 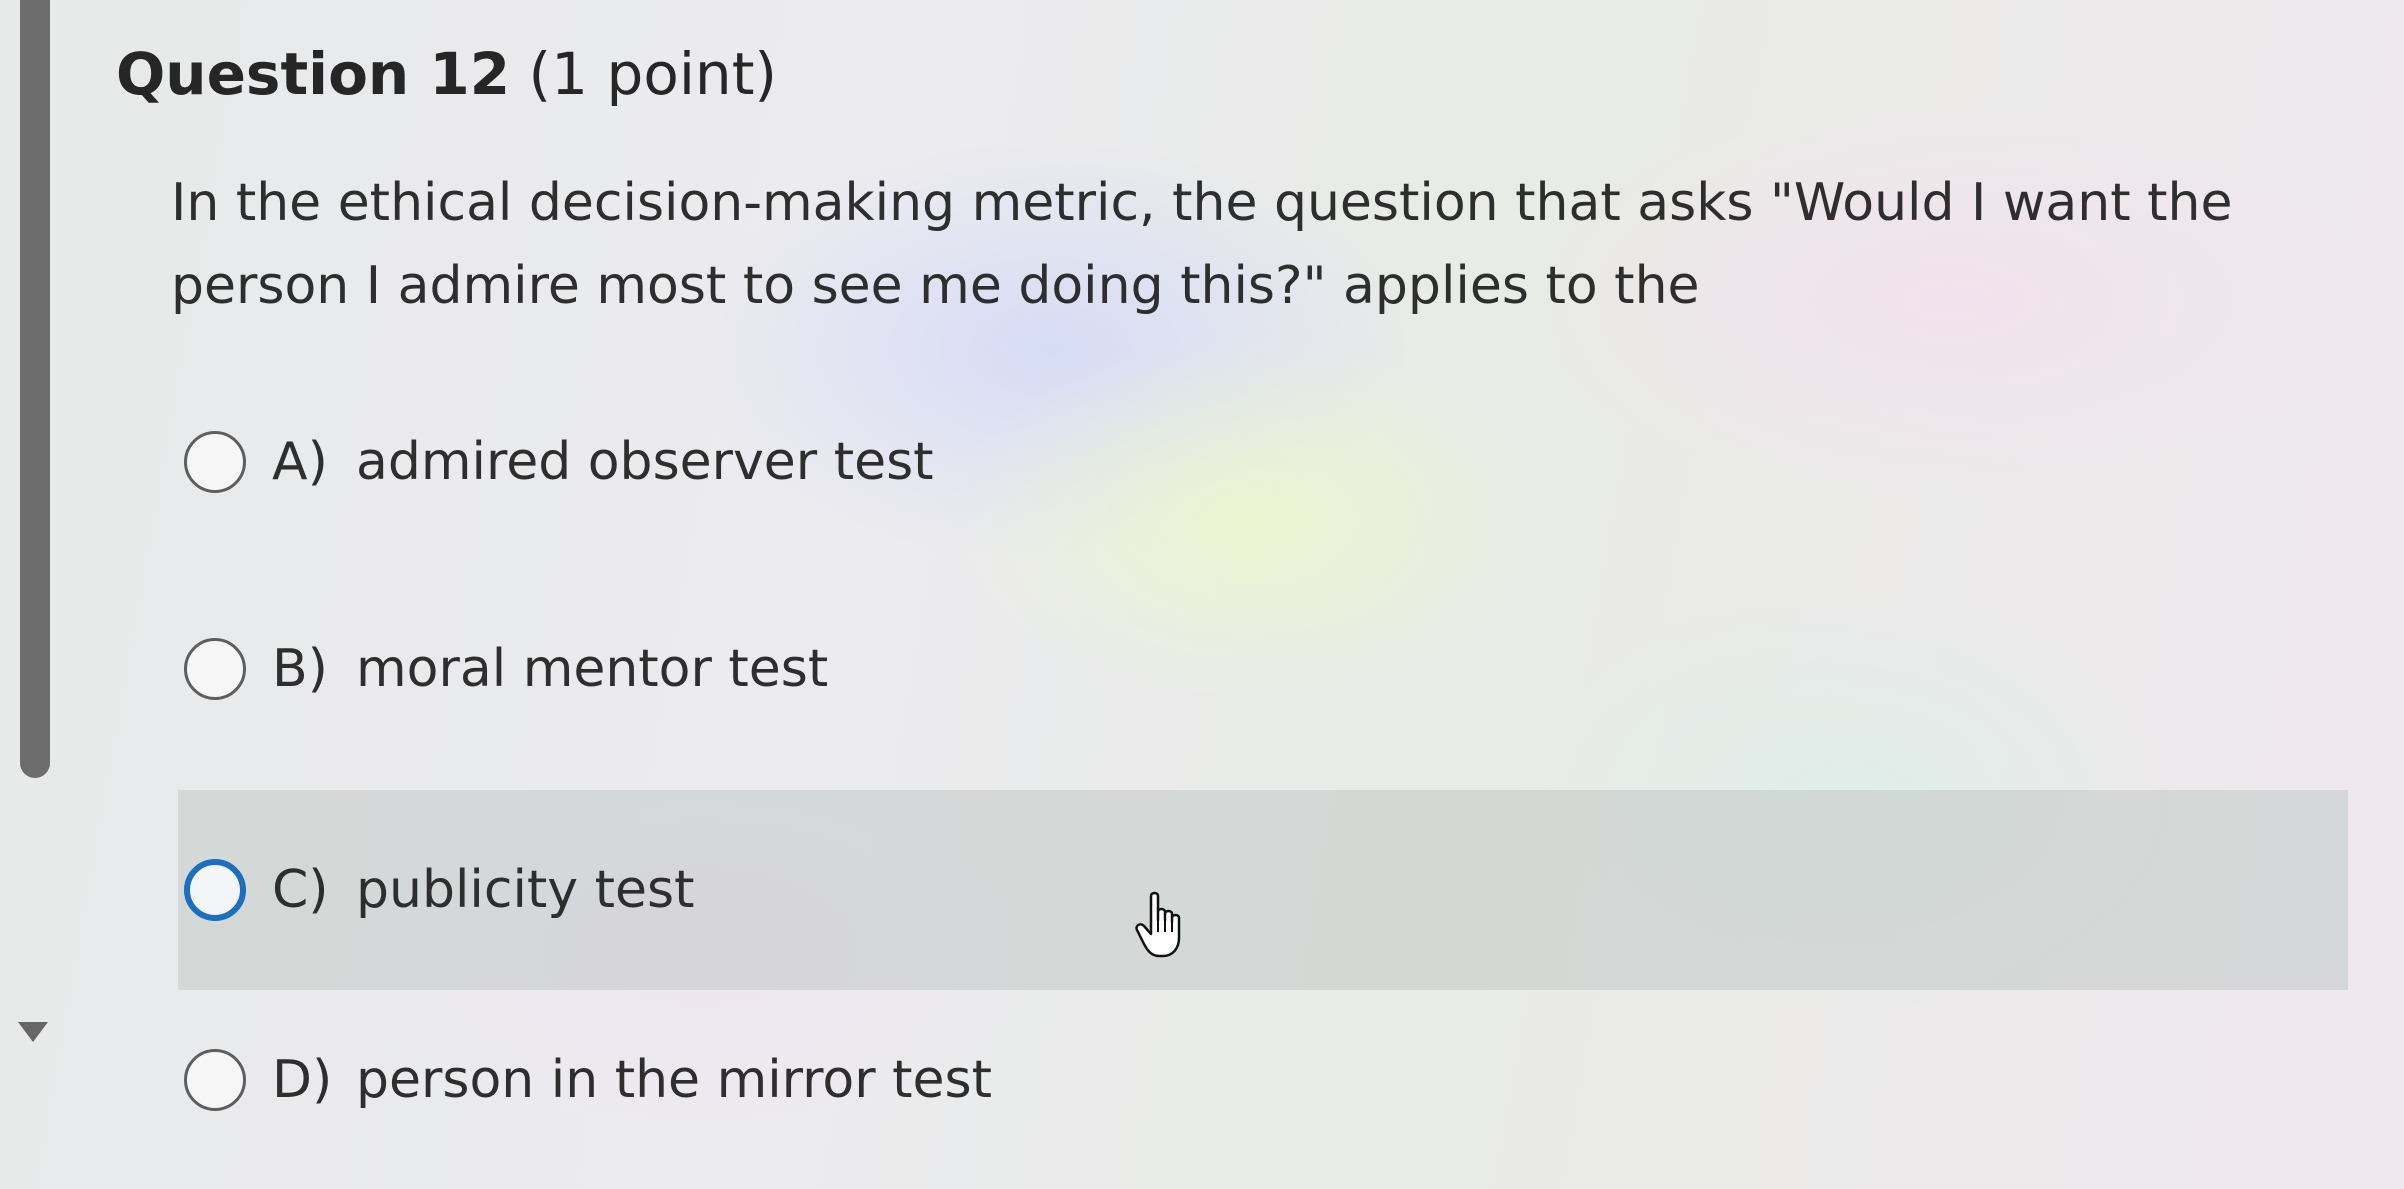 What do you see at coordinates (592, 669) in the screenshot?
I see `option-text: moral mentor test` at bounding box center [592, 669].